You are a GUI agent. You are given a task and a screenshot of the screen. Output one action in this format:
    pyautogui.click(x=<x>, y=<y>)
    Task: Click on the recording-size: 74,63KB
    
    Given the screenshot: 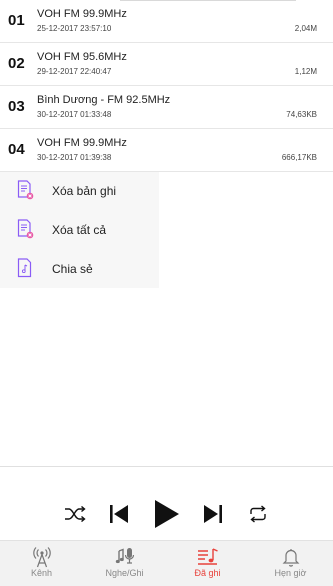 What is the action you would take?
    pyautogui.click(x=301, y=114)
    